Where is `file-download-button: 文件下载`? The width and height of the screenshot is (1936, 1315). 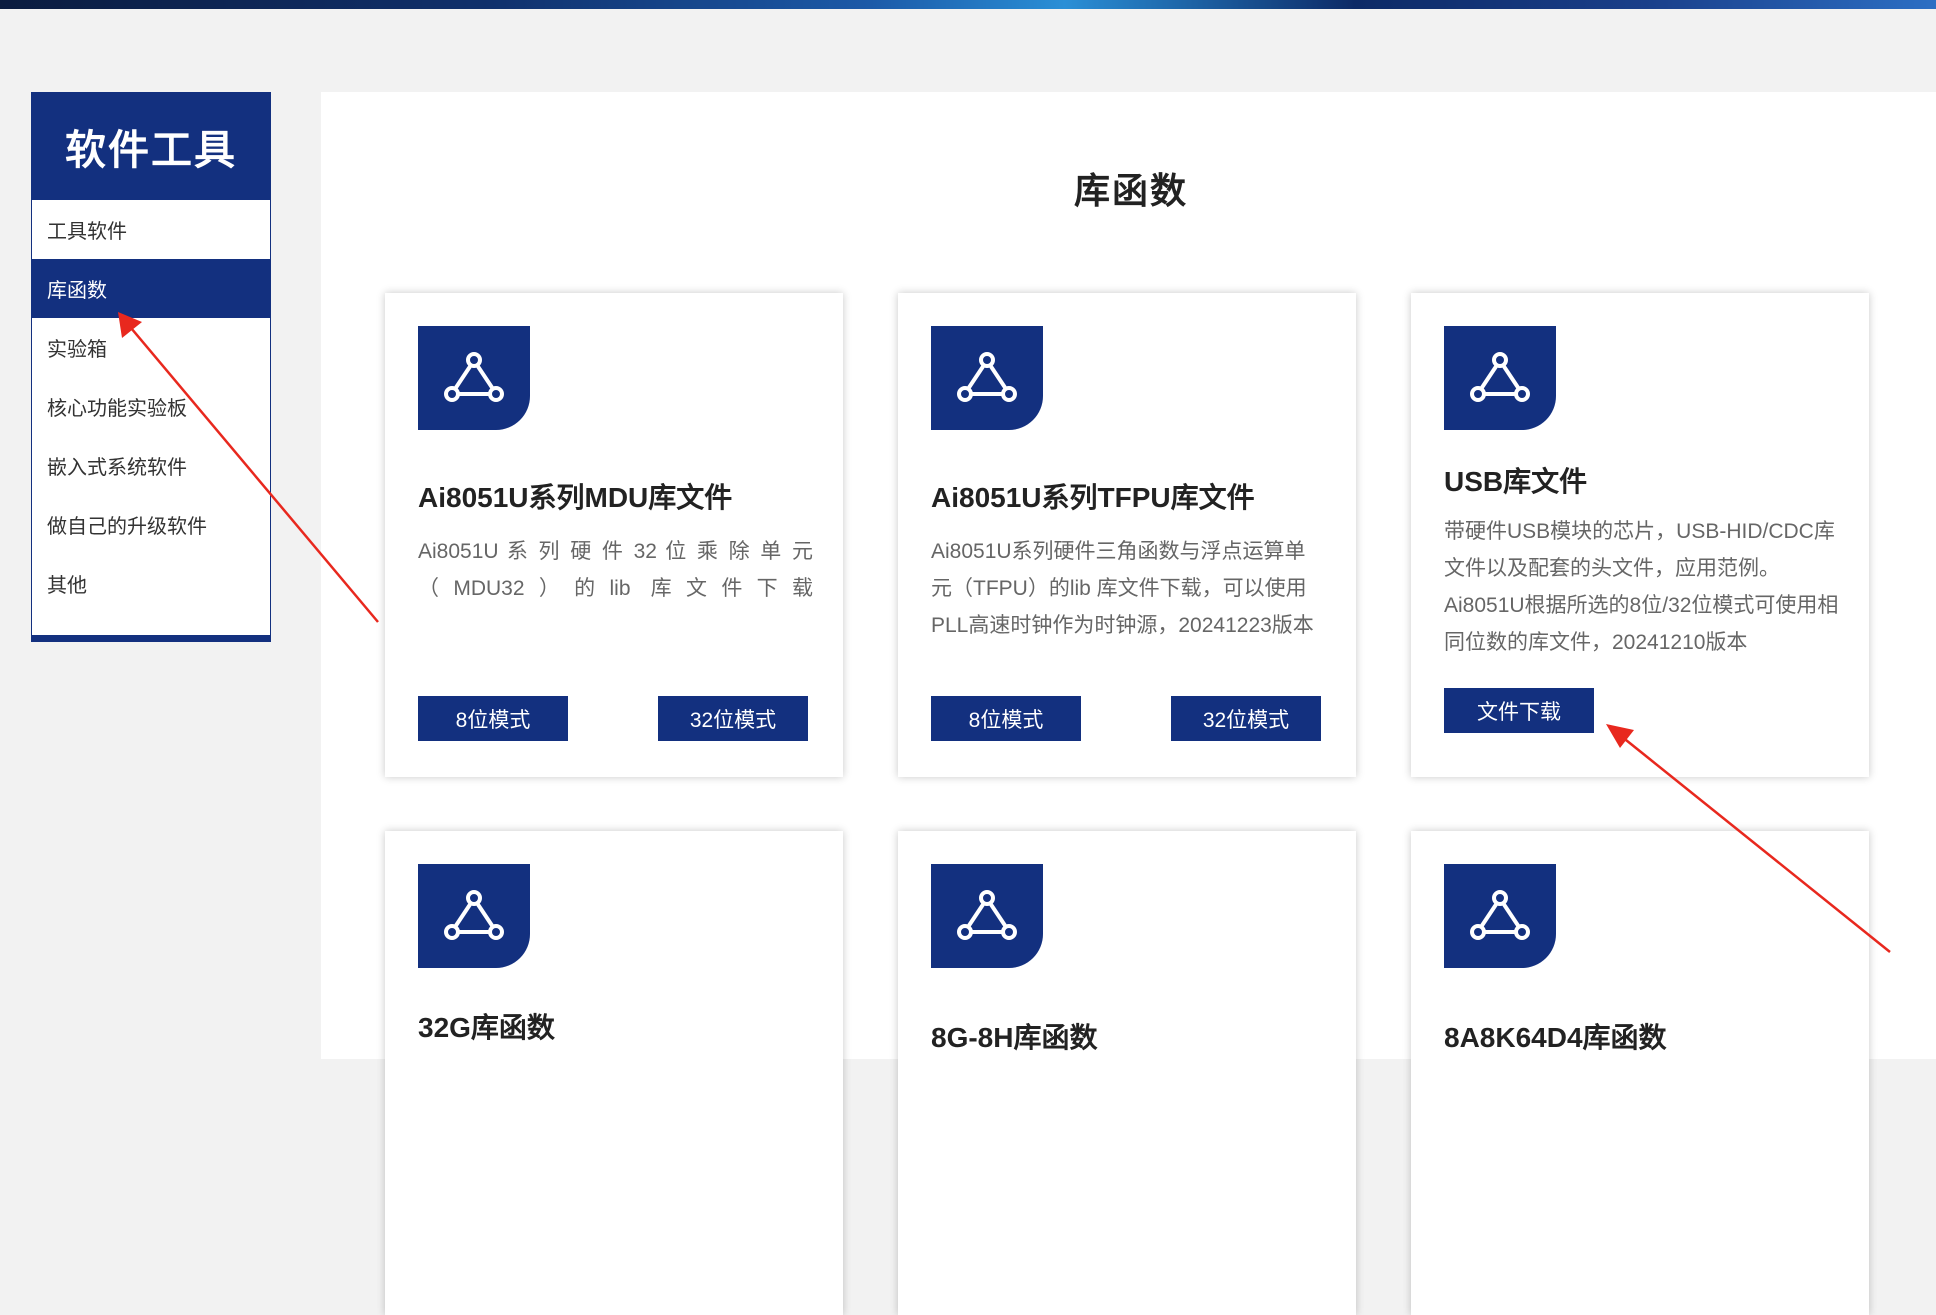
file-download-button: 文件下载 is located at coordinates (1519, 710).